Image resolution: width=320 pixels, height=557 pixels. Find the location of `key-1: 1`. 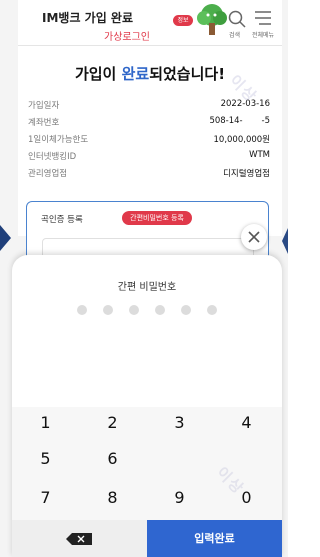

key-1: 1 is located at coordinates (45, 423).